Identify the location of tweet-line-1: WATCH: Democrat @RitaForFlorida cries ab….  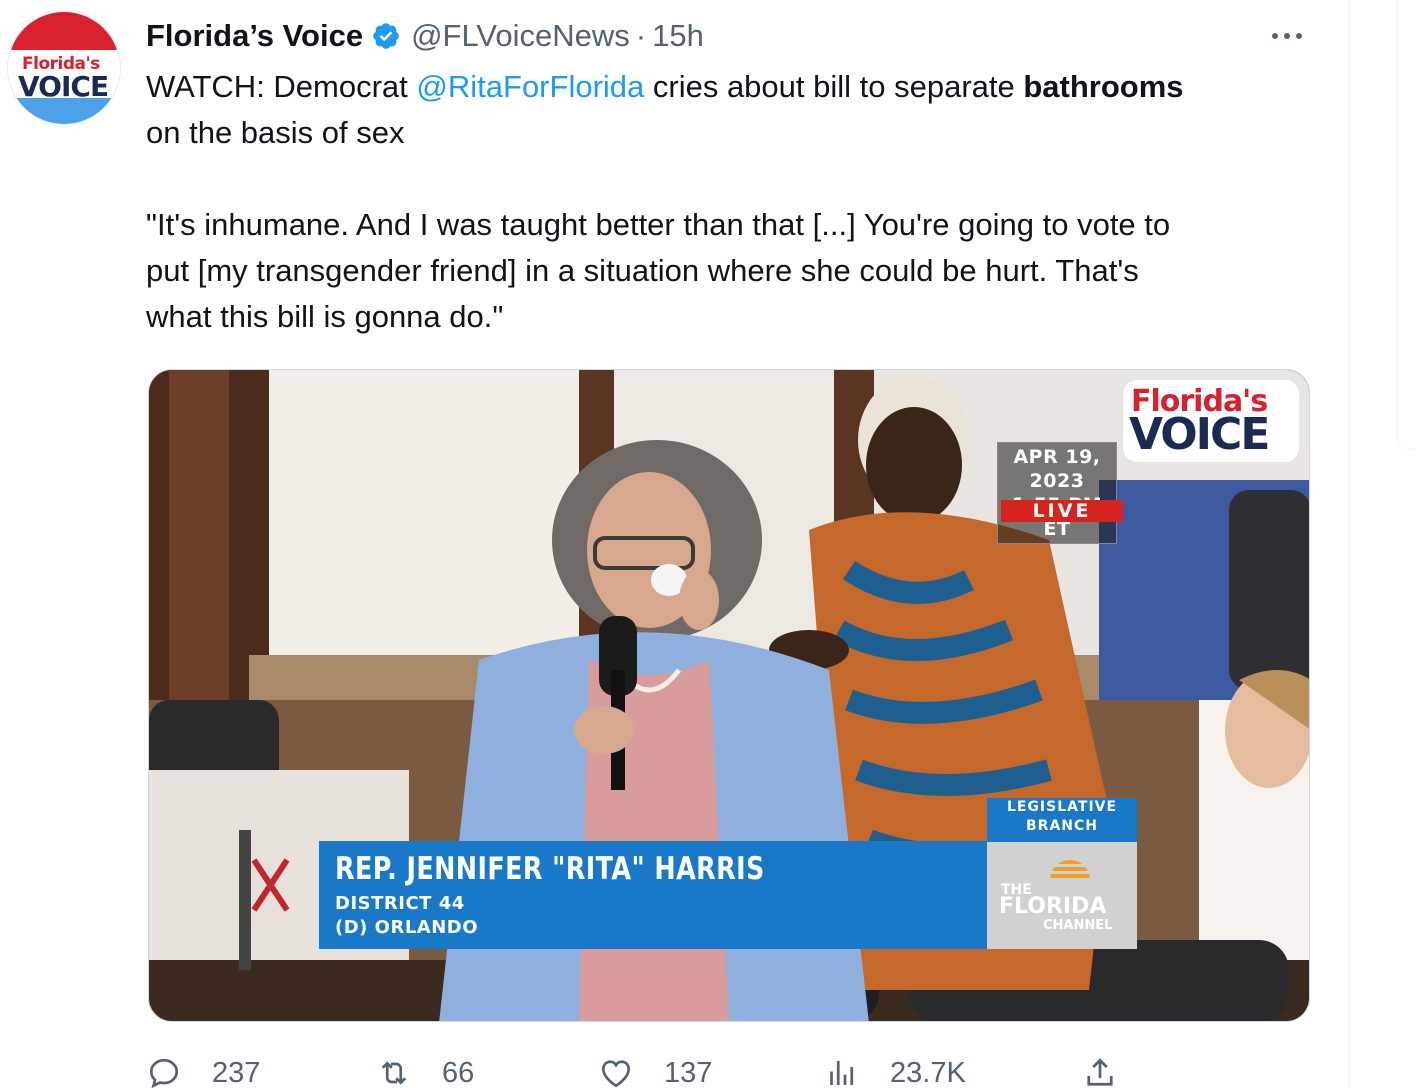
(665, 86).